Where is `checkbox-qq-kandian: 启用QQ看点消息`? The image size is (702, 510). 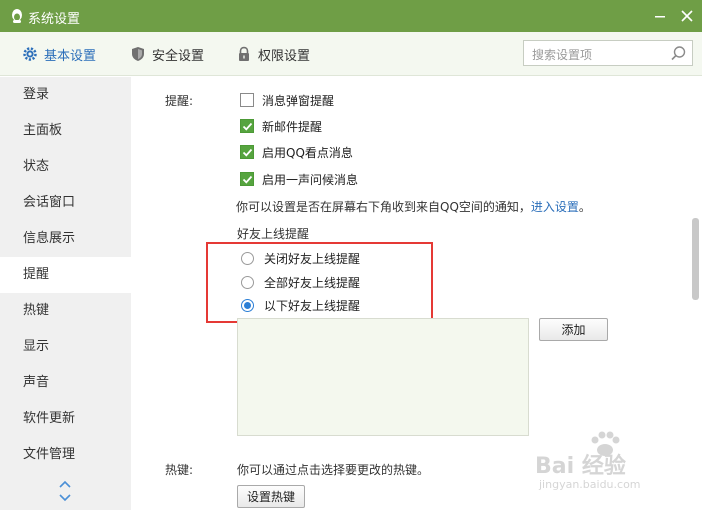 checkbox-qq-kandian: 启用QQ看点消息 is located at coordinates (296, 152).